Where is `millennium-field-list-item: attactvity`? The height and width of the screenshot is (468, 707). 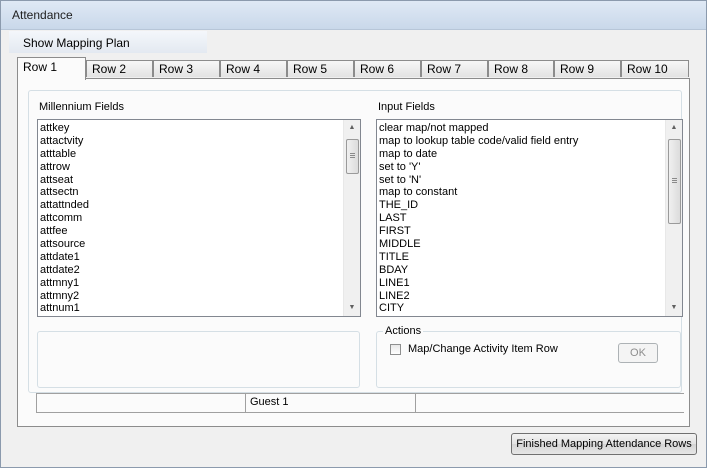 millennium-field-list-item: attactvity is located at coordinates (199, 141).